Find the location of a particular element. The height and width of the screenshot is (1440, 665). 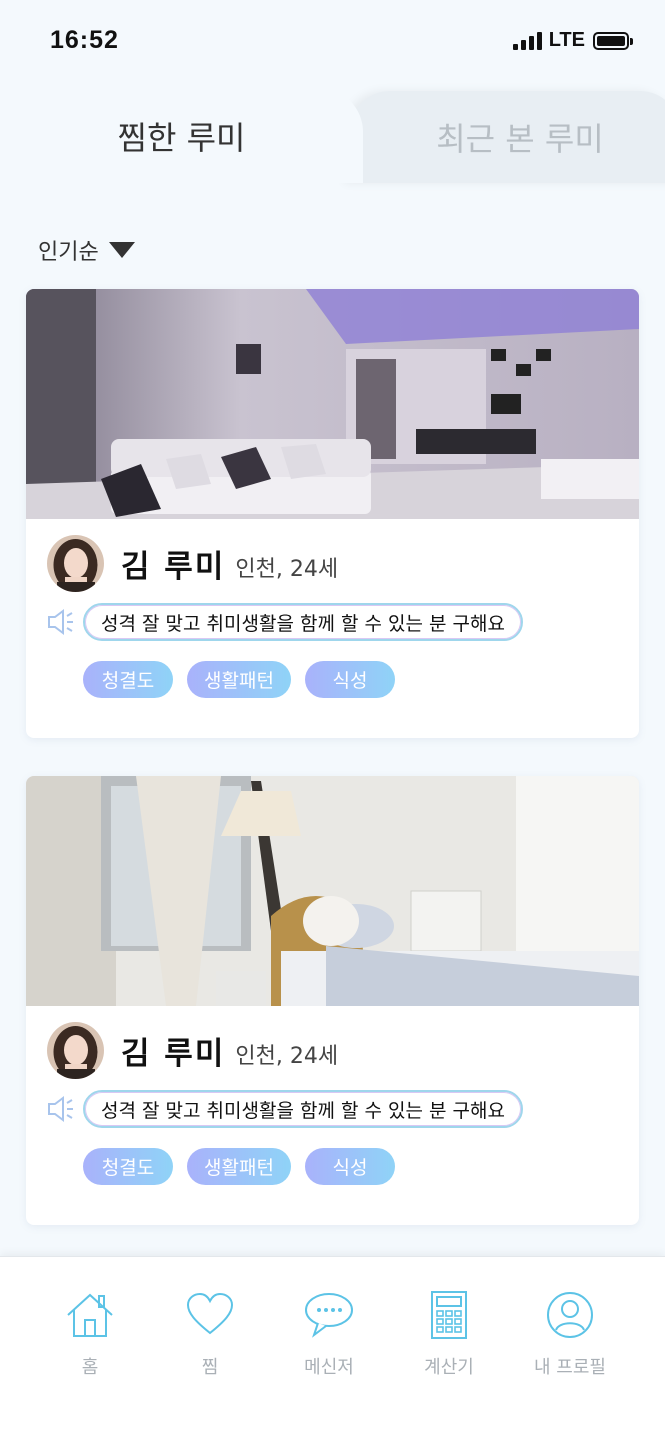

chat-icon is located at coordinates (329, 1315).